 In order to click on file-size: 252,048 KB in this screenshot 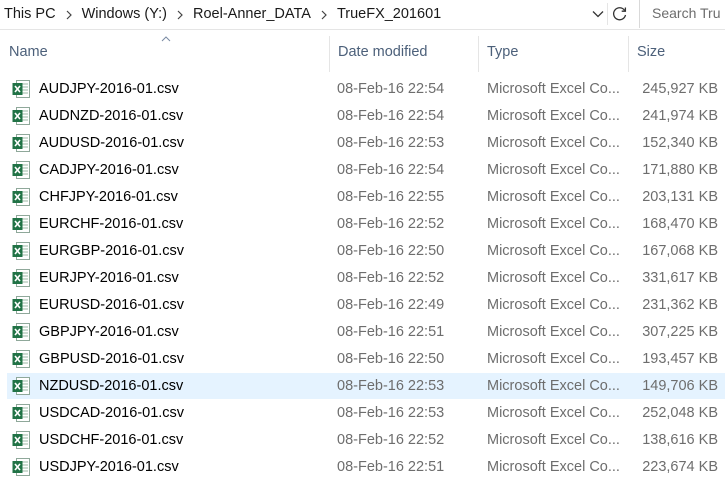, I will do `click(680, 413)`.